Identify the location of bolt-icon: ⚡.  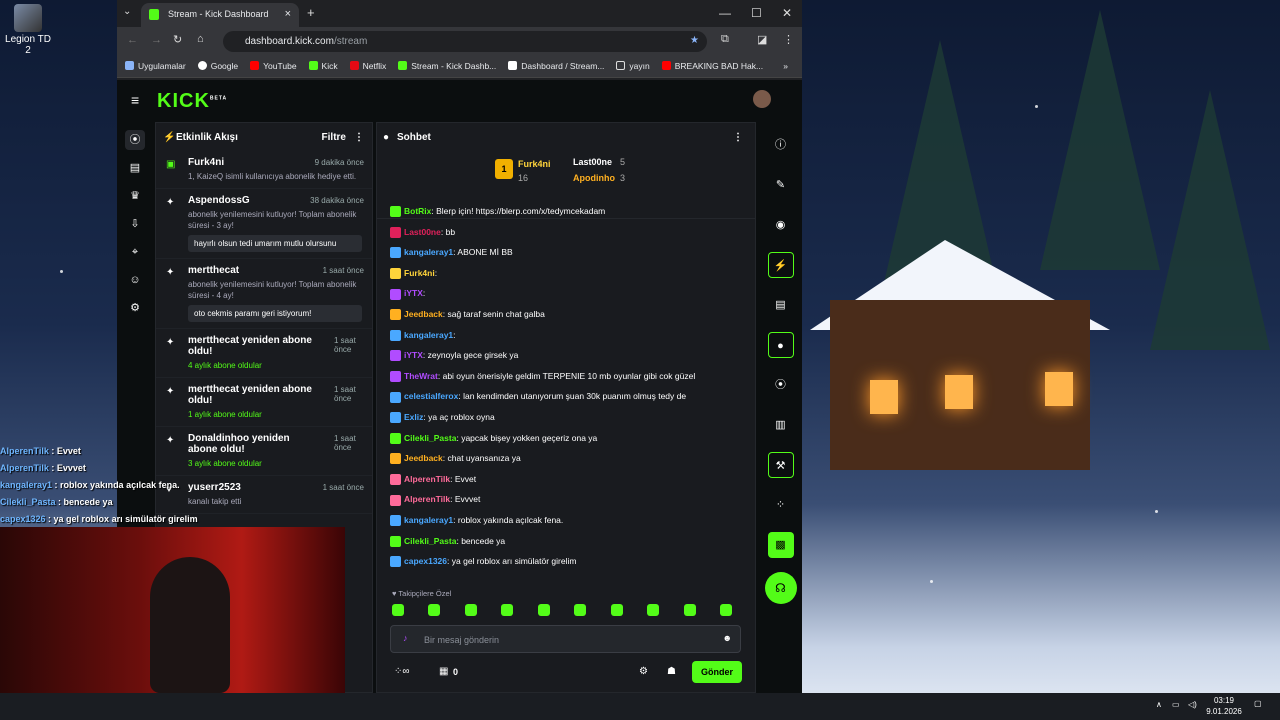
(780, 265).